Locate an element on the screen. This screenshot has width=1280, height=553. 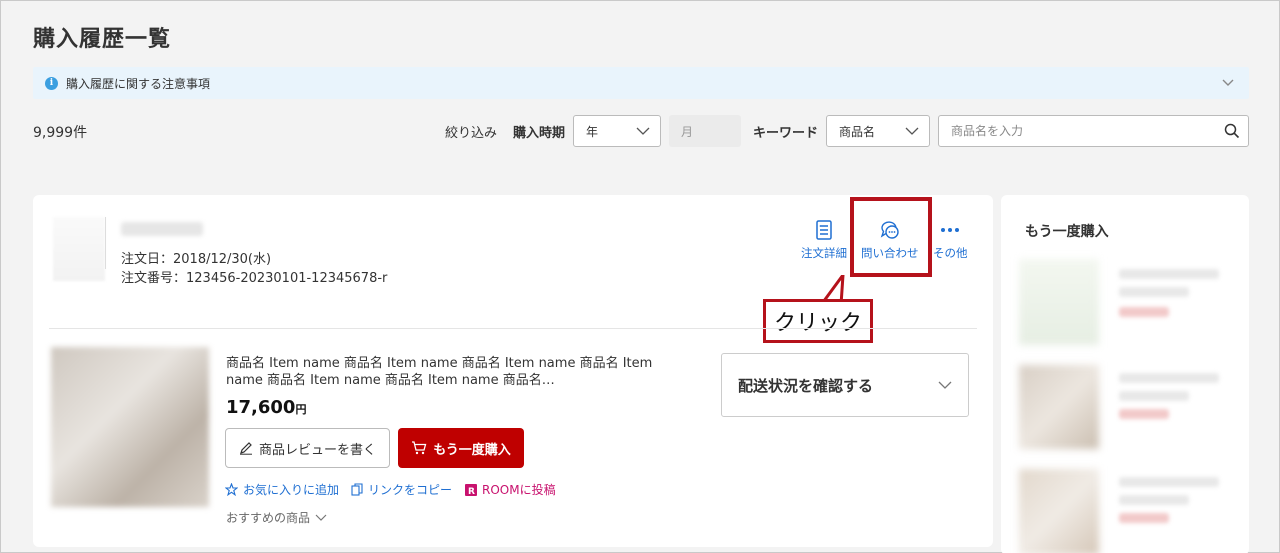
search-icon is located at coordinates (1232, 131).